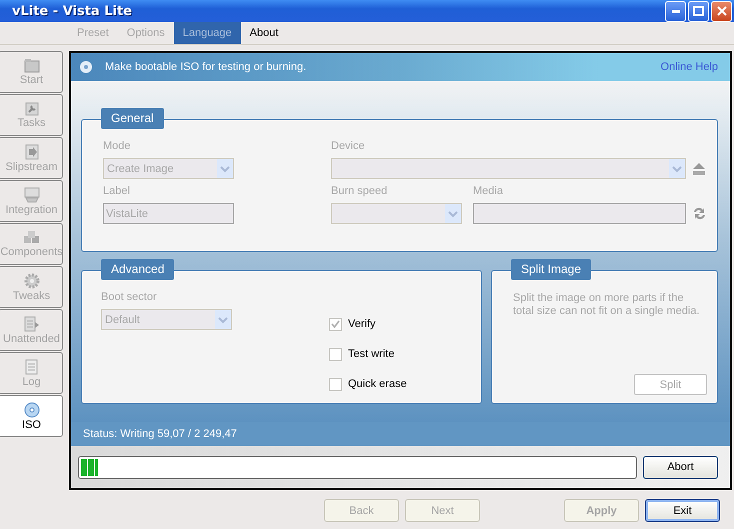 The width and height of the screenshot is (734, 529). I want to click on field-label: Mode, so click(117, 146).